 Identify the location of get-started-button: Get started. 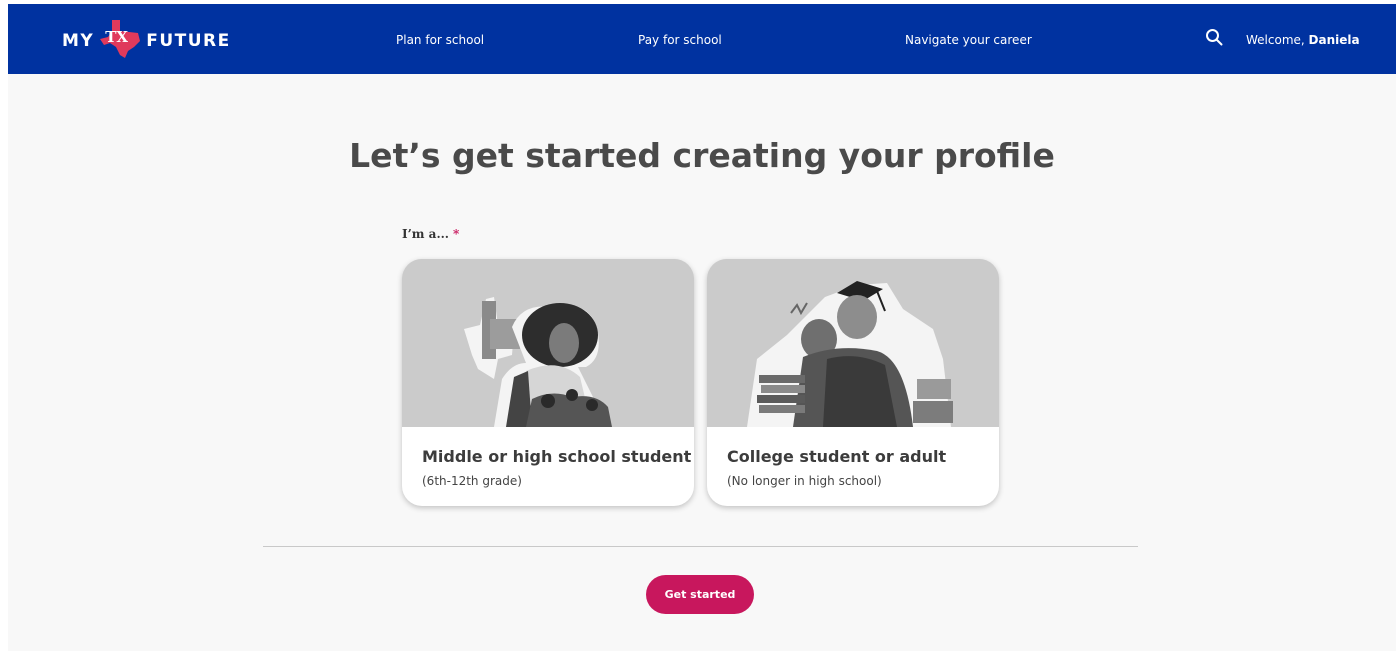
(700, 594).